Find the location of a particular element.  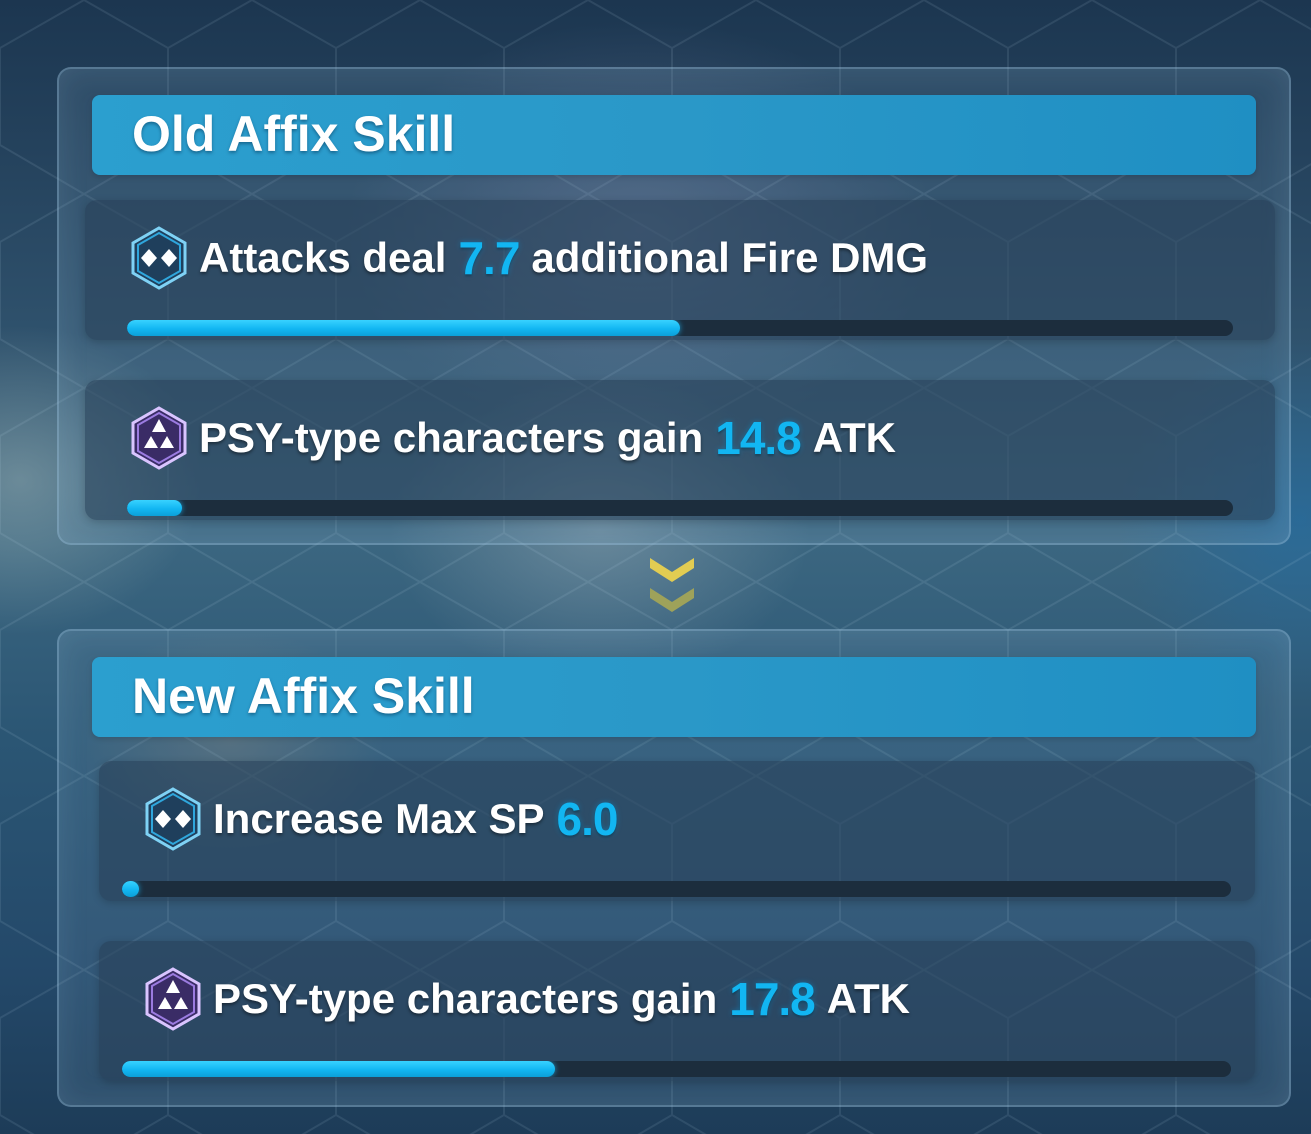

affix-line: Increase Max SP 6.0 is located at coordinates (386, 819).